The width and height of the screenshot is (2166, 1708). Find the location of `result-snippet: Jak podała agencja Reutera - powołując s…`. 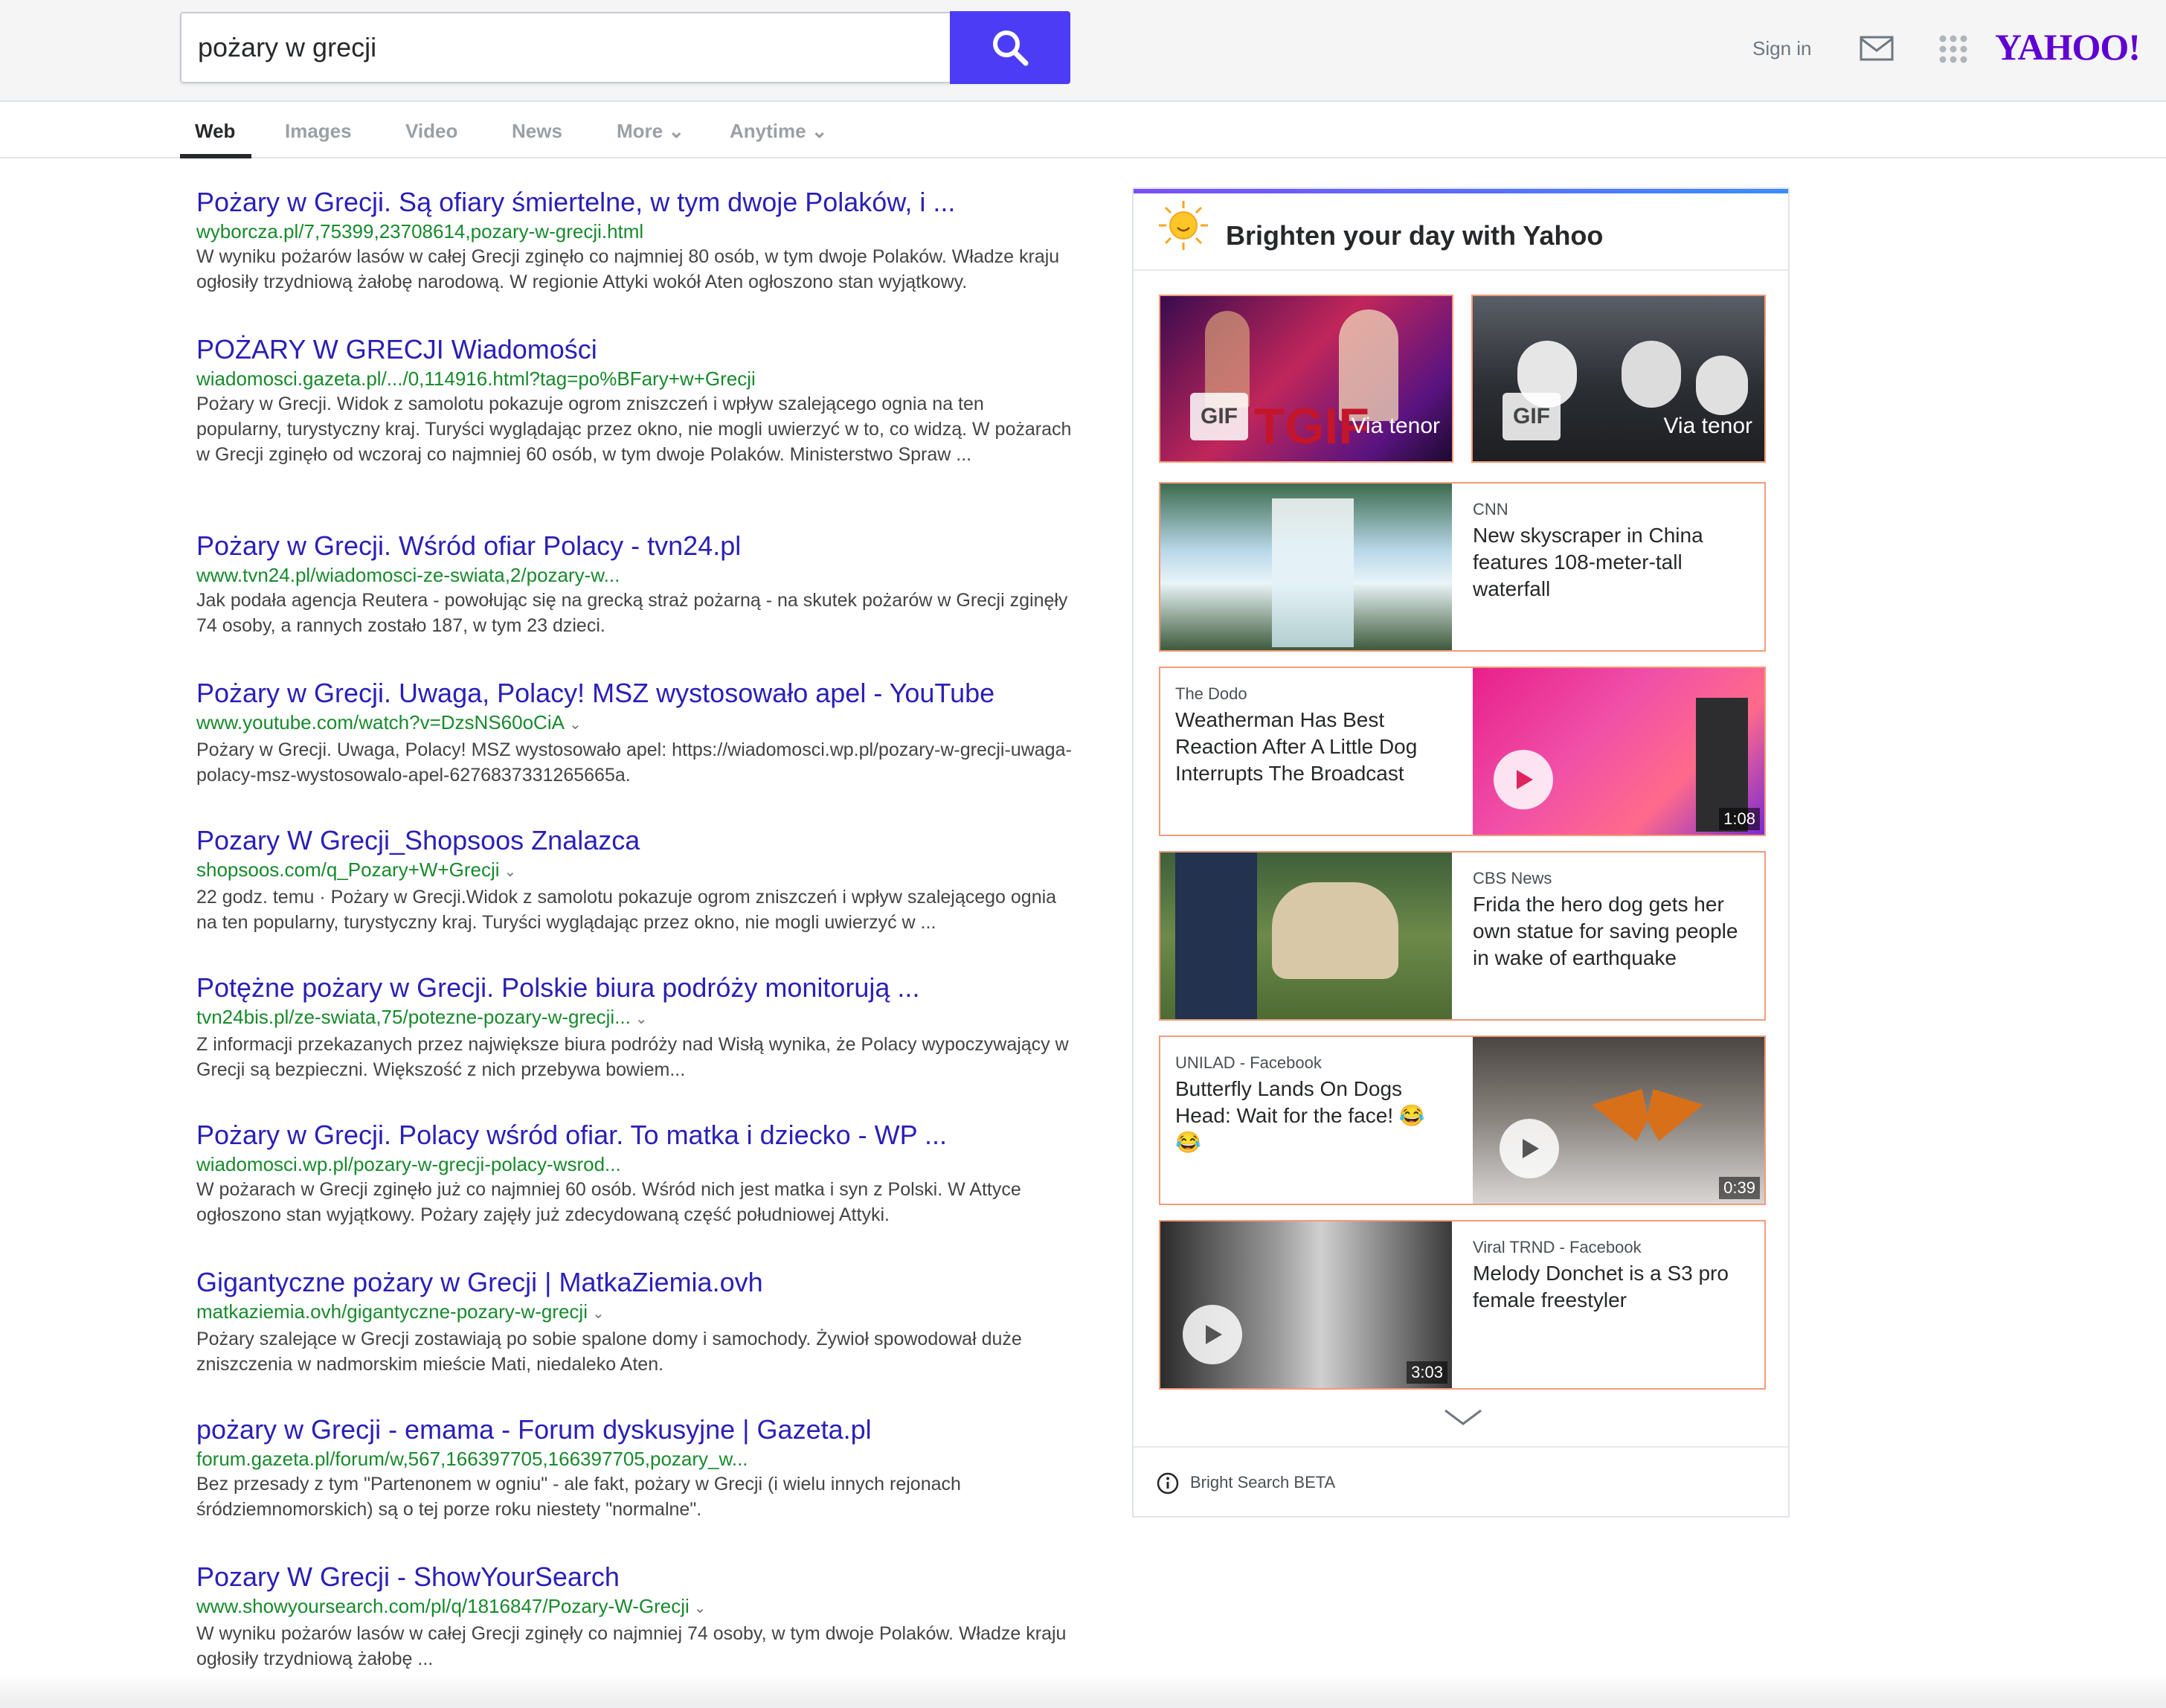

result-snippet: Jak podała agencja Reutera - powołując s… is located at coordinates (632, 613).